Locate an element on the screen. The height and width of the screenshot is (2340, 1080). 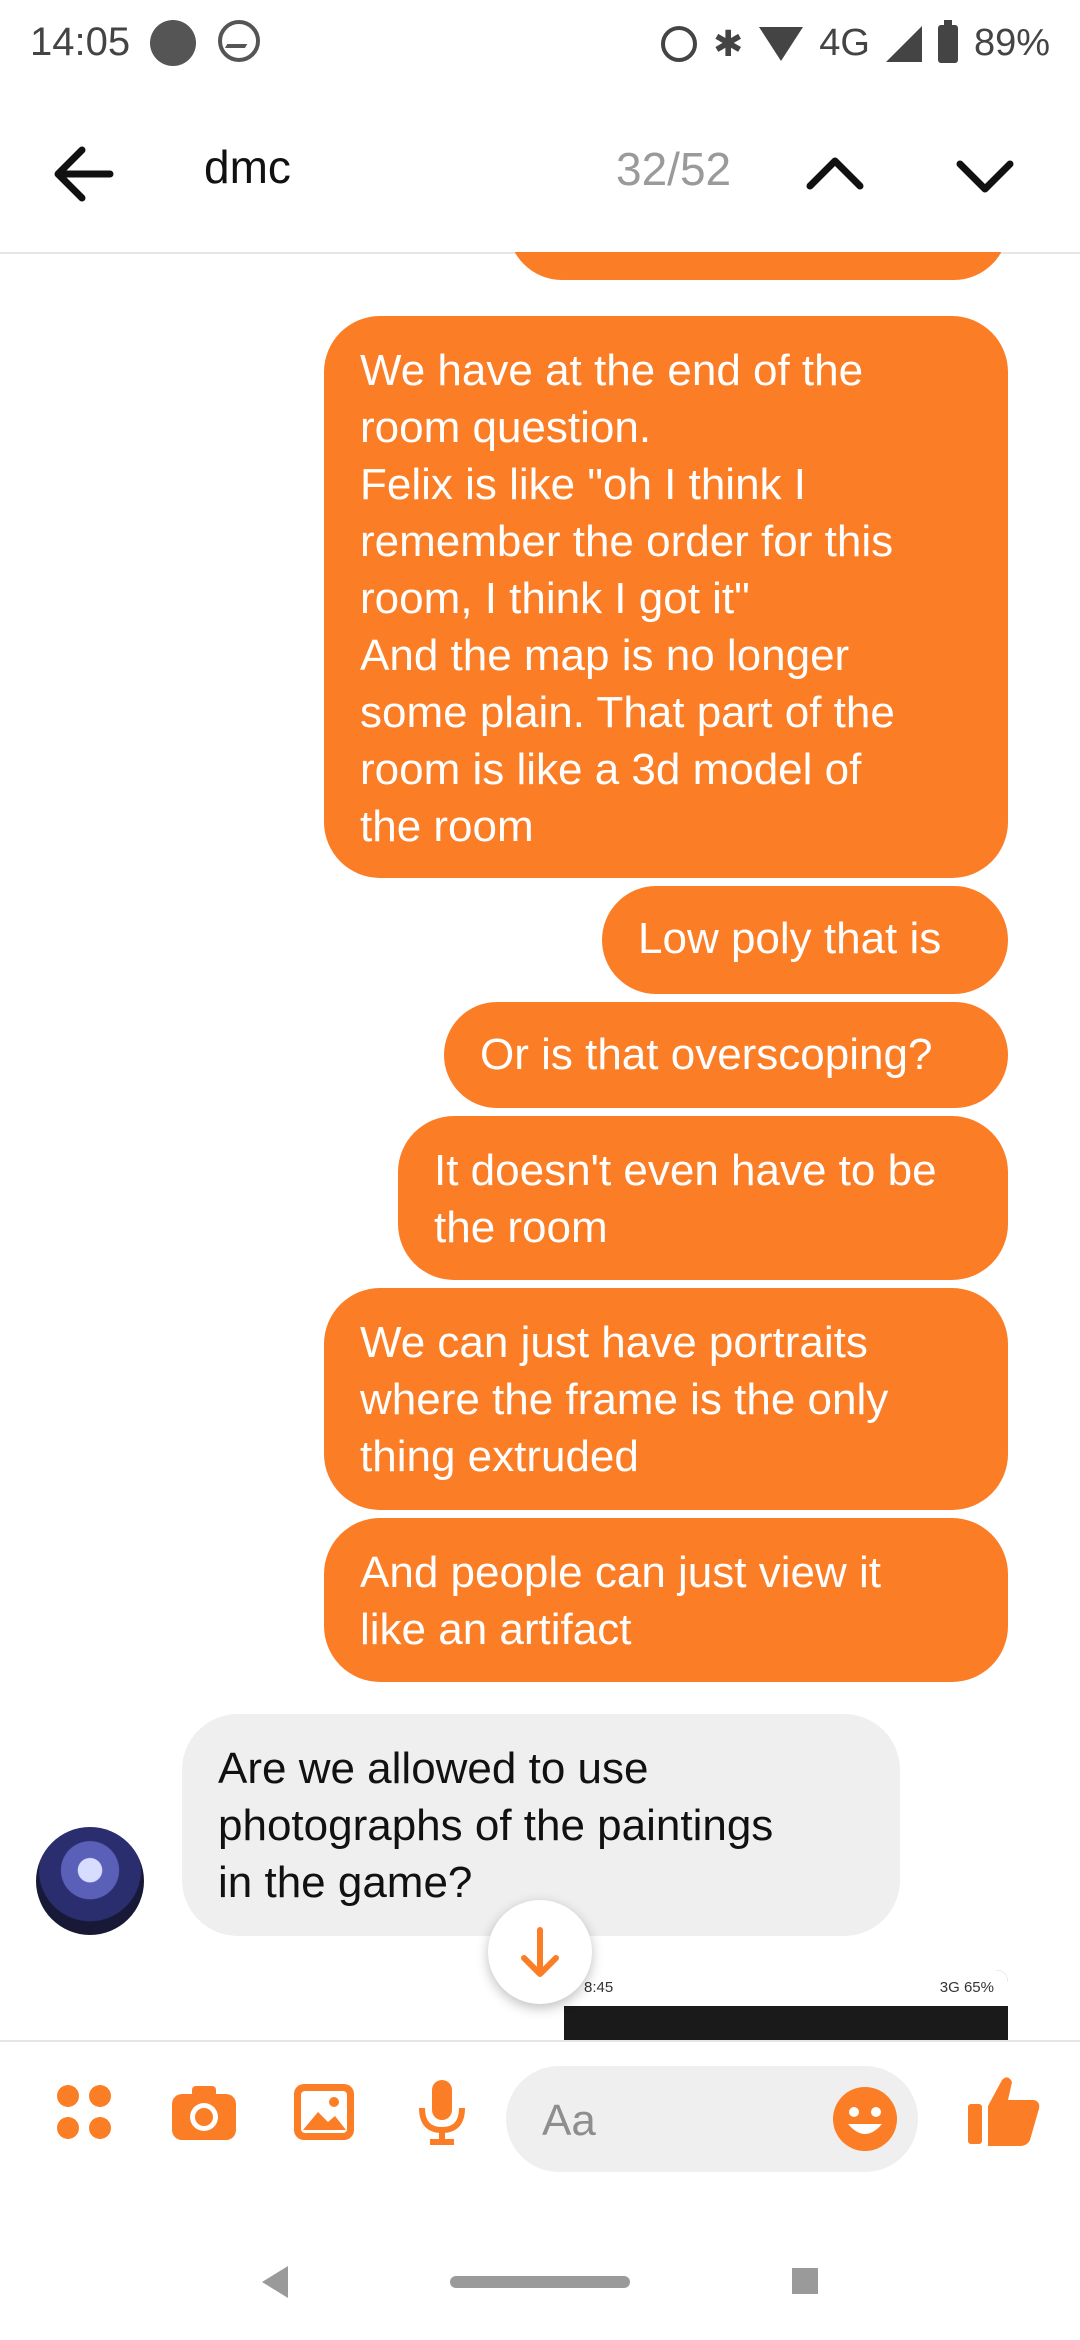
search-query: dmc is located at coordinates (247, 167).